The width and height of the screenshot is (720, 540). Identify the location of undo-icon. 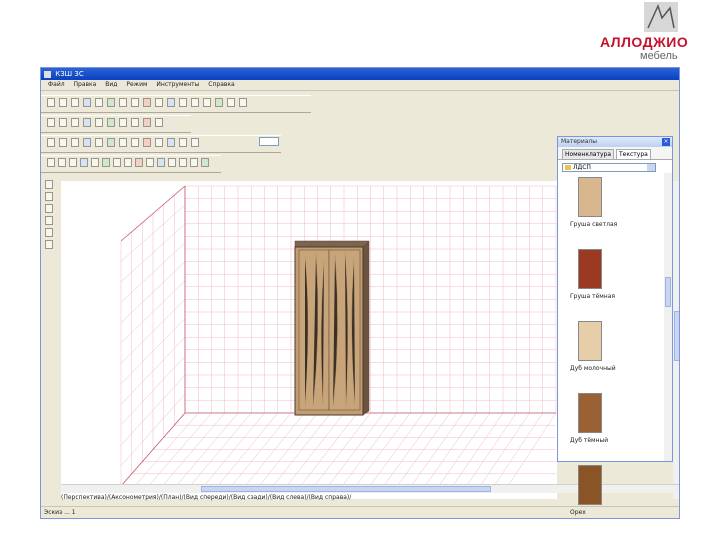
(135, 102).